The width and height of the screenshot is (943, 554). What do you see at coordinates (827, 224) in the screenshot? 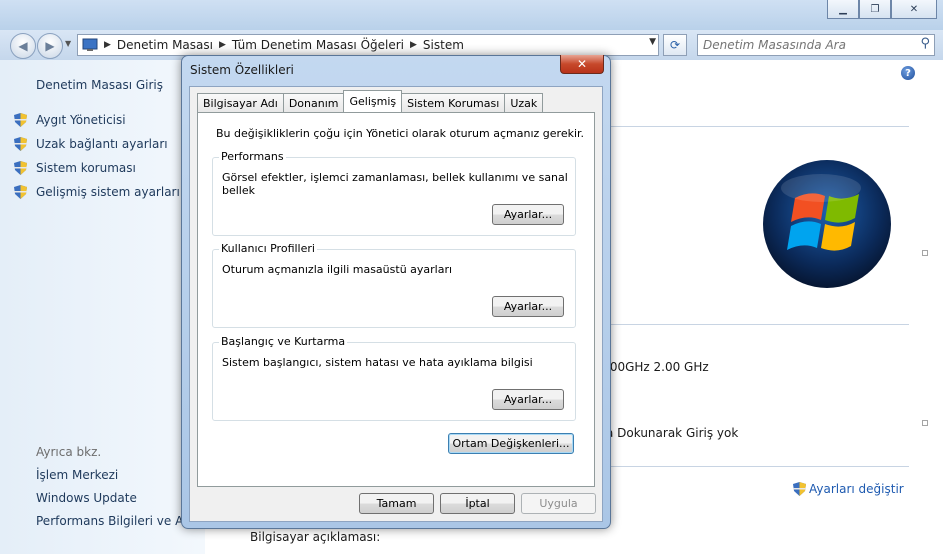
I see `windows-logo` at bounding box center [827, 224].